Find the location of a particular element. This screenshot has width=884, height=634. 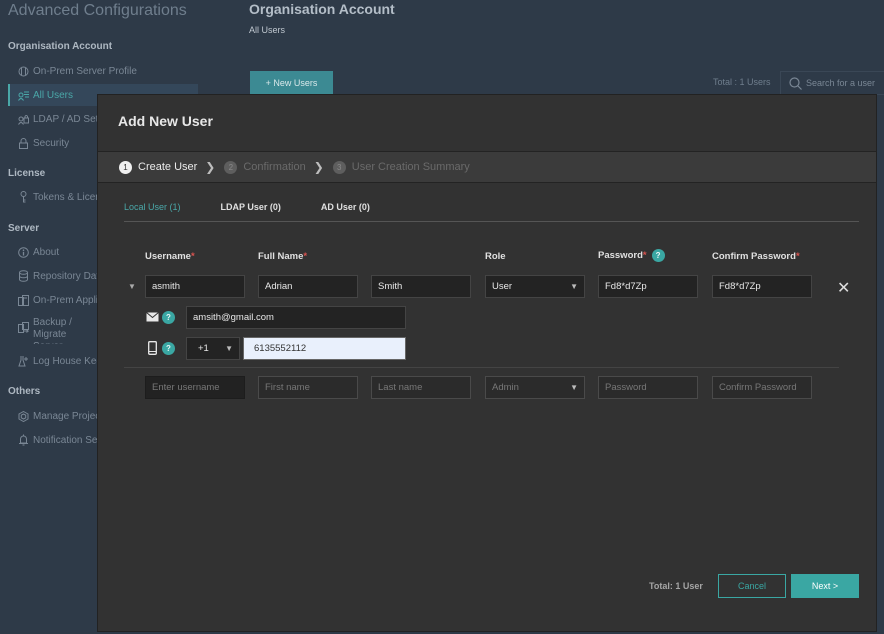

header-label: Confirm Password is located at coordinates (754, 256).